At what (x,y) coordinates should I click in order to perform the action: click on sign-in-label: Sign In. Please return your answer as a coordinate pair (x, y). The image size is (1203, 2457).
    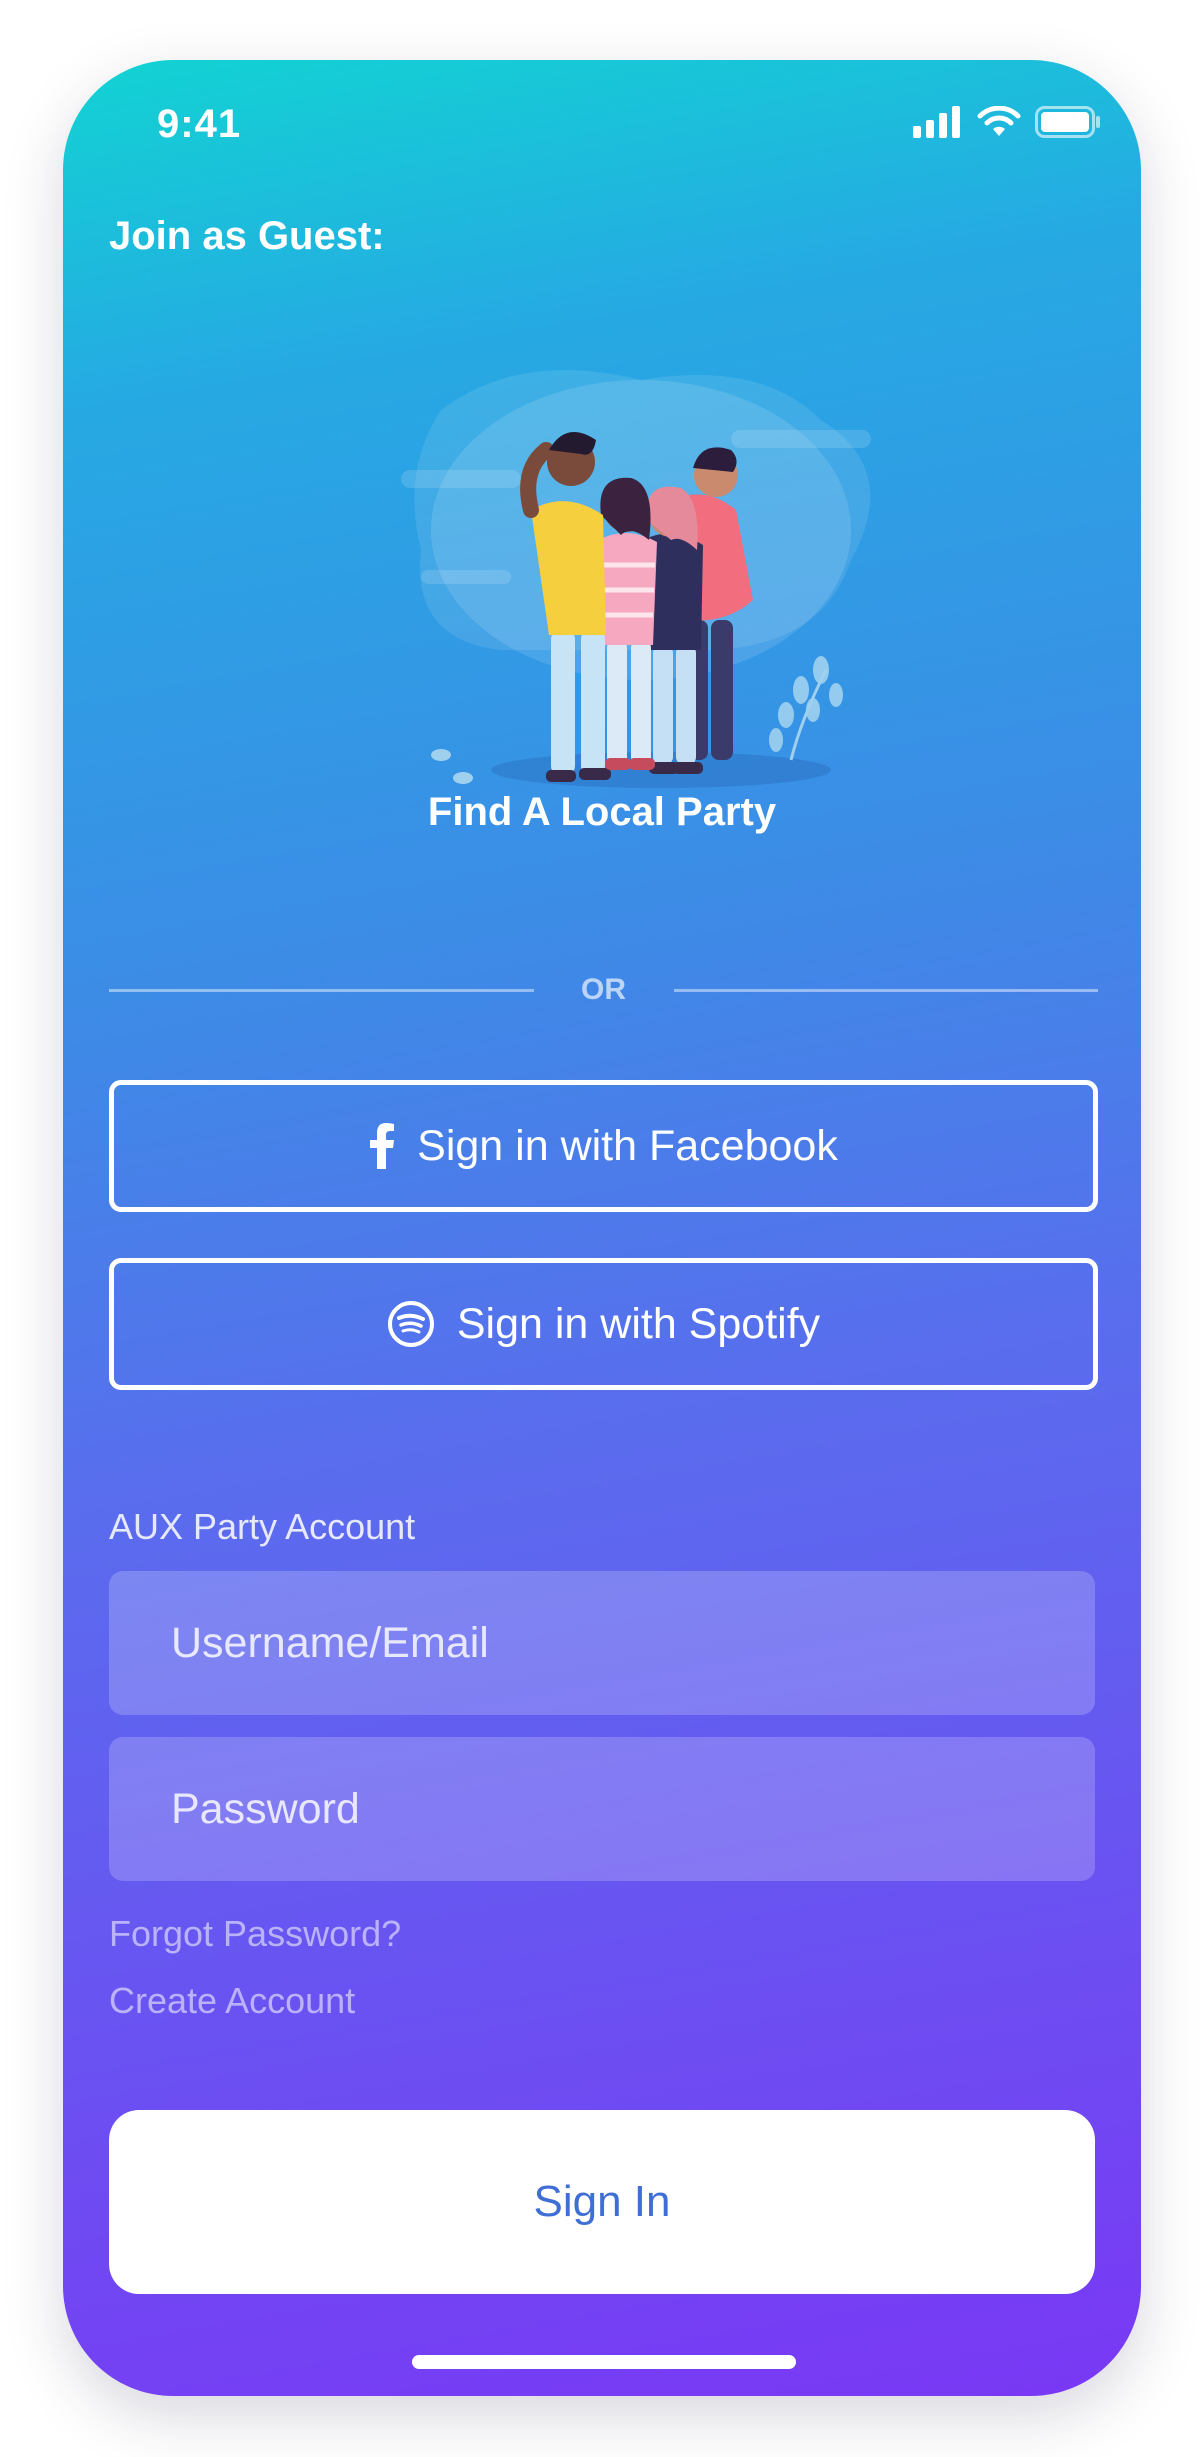
    Looking at the image, I should click on (602, 2201).